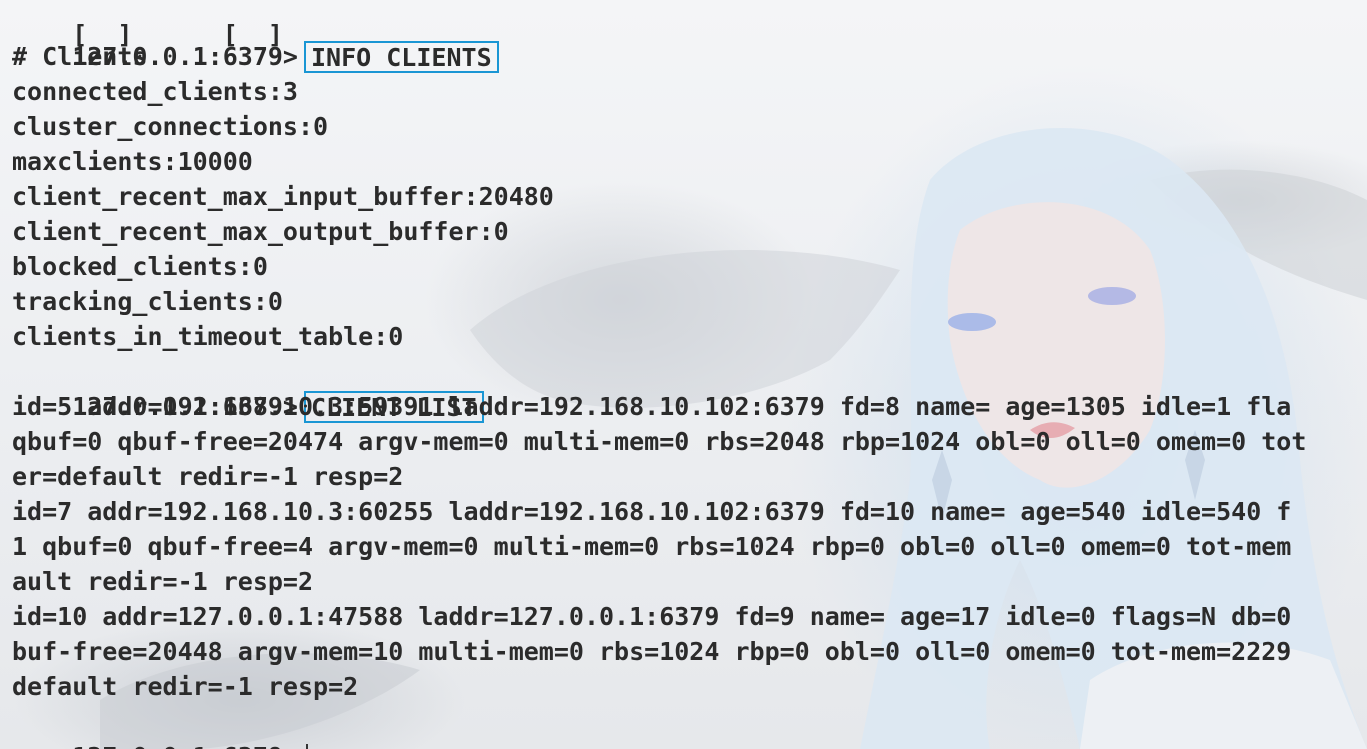 This screenshot has height=749, width=1367. What do you see at coordinates (185, 686) in the screenshot?
I see `client-list-line: default redir=-1 resp=2` at bounding box center [185, 686].